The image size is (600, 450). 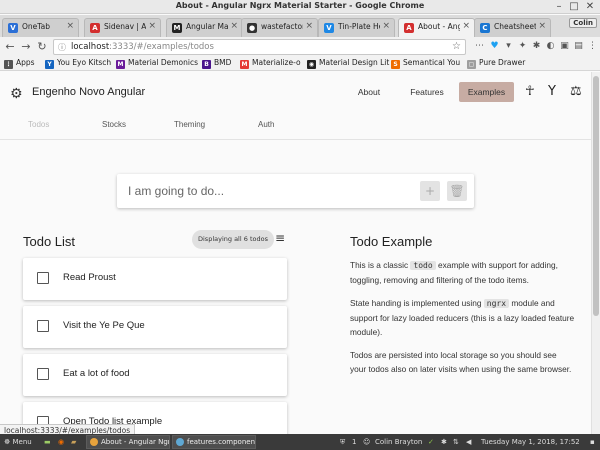 What do you see at coordinates (468, 442) in the screenshot?
I see `volume-icon: ◀` at bounding box center [468, 442].